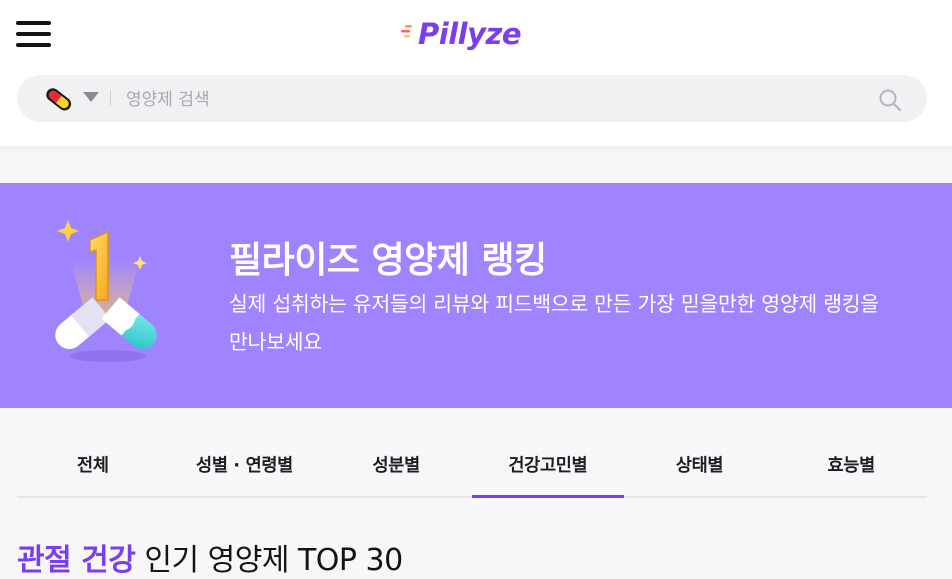  What do you see at coordinates (59, 99) in the screenshot?
I see `pill-capsule-icon` at bounding box center [59, 99].